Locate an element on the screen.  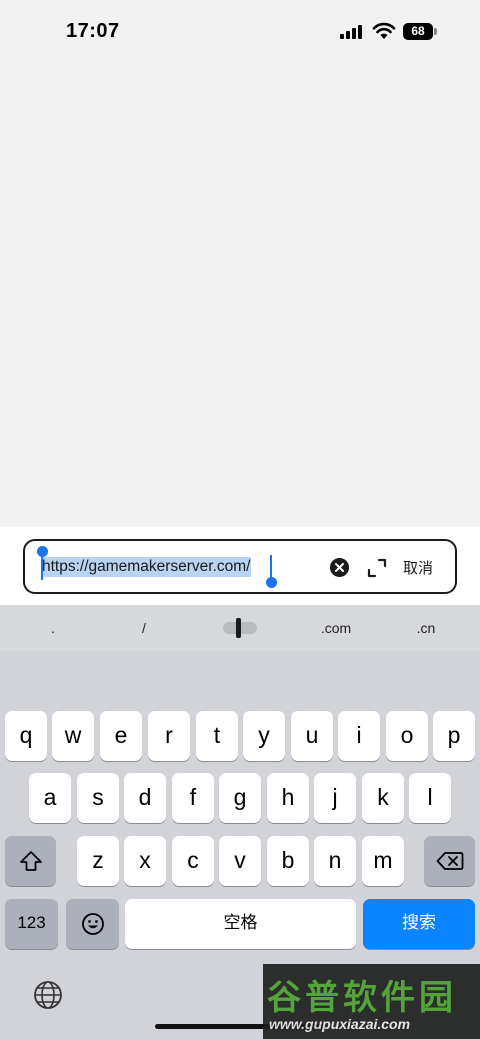
key-j: j is located at coordinates (335, 798).